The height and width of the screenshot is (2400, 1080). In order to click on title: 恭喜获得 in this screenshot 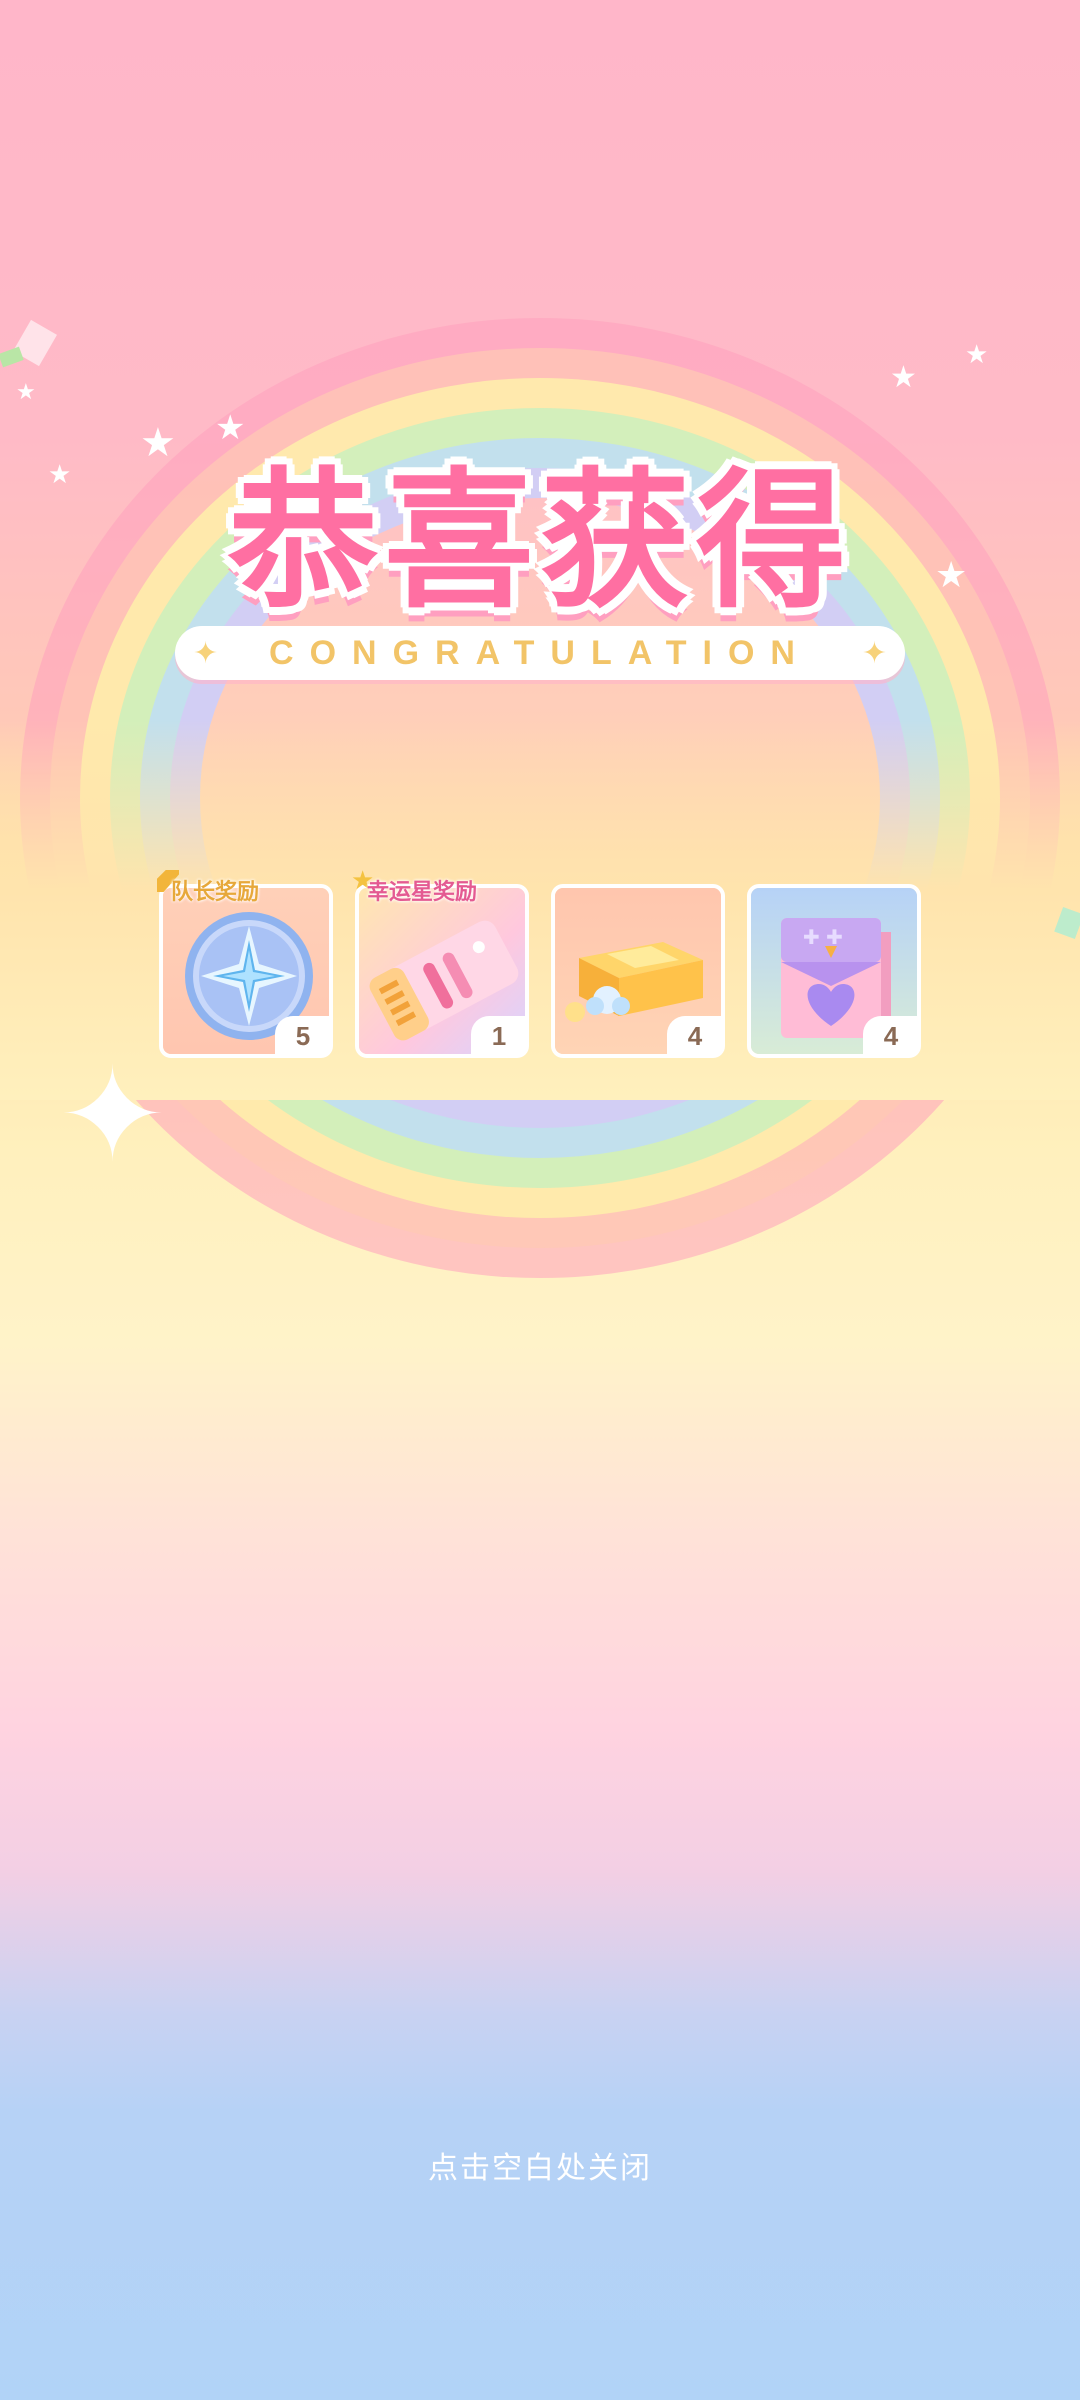, I will do `click(539, 542)`.